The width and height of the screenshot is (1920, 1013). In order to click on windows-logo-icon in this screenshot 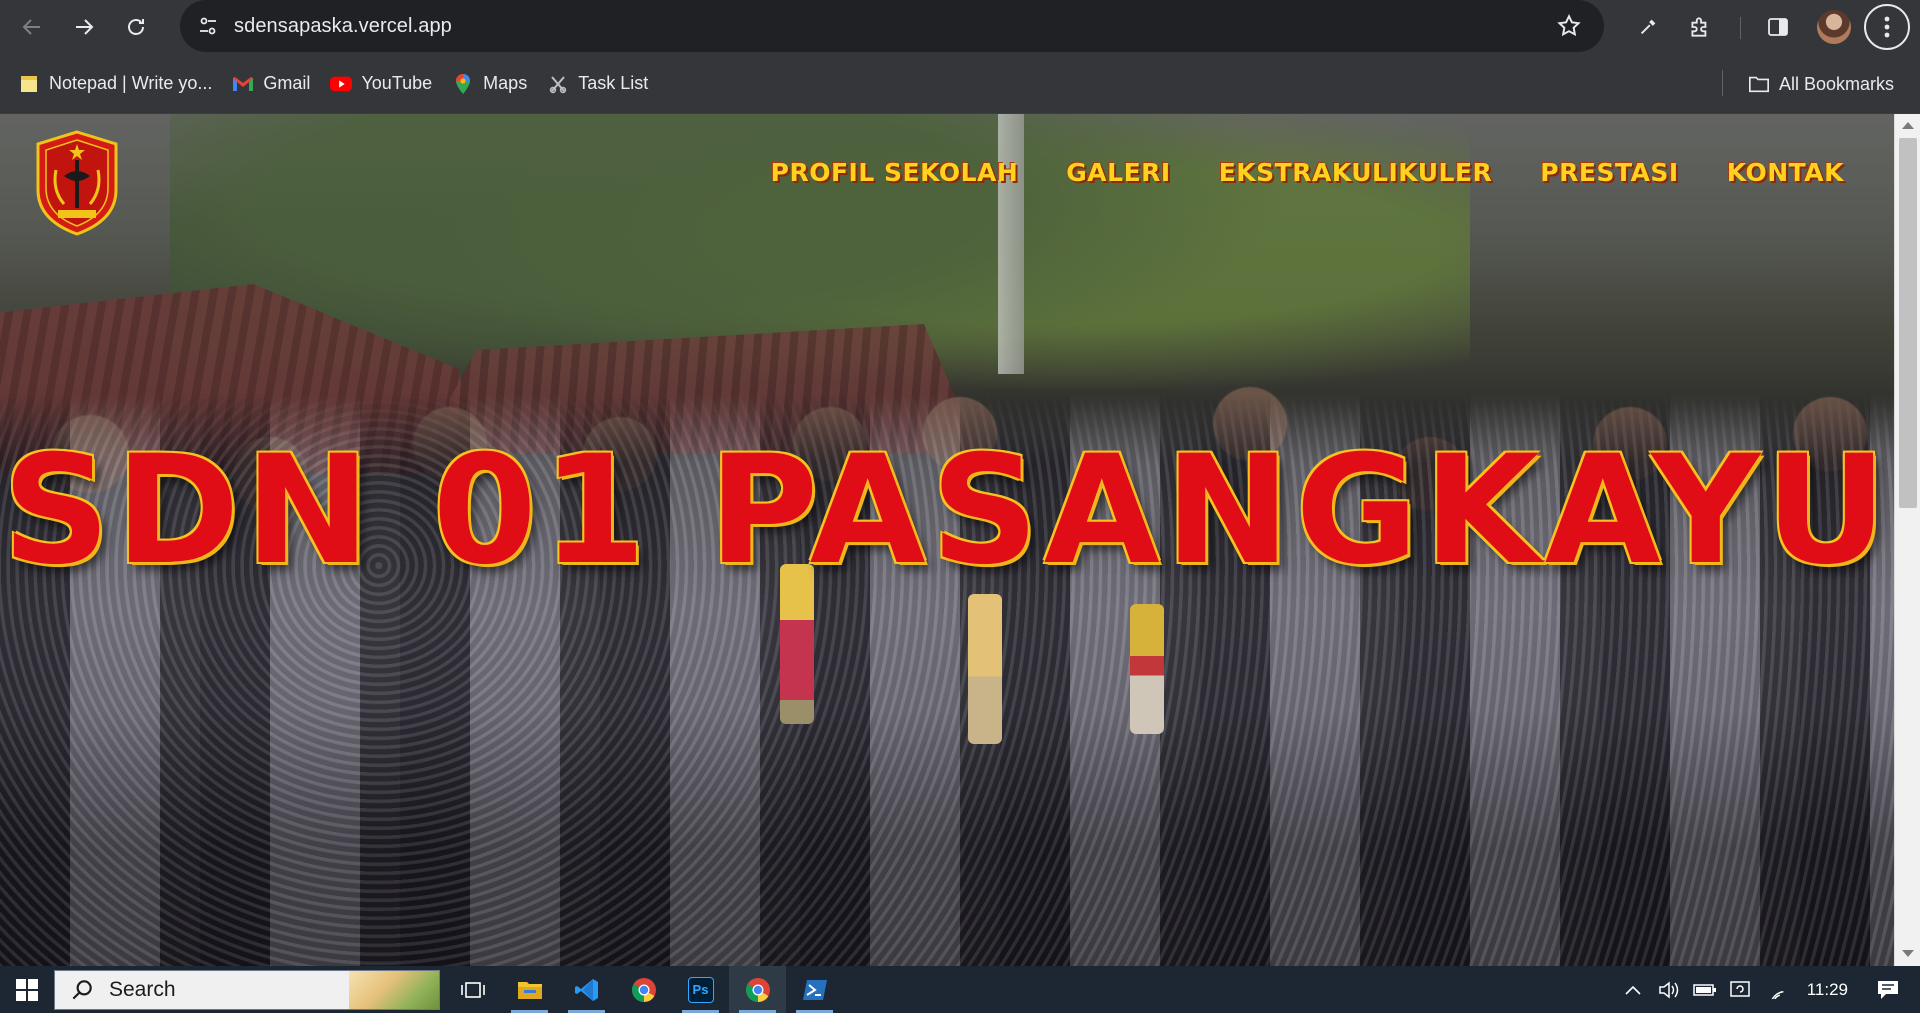, I will do `click(27, 989)`.